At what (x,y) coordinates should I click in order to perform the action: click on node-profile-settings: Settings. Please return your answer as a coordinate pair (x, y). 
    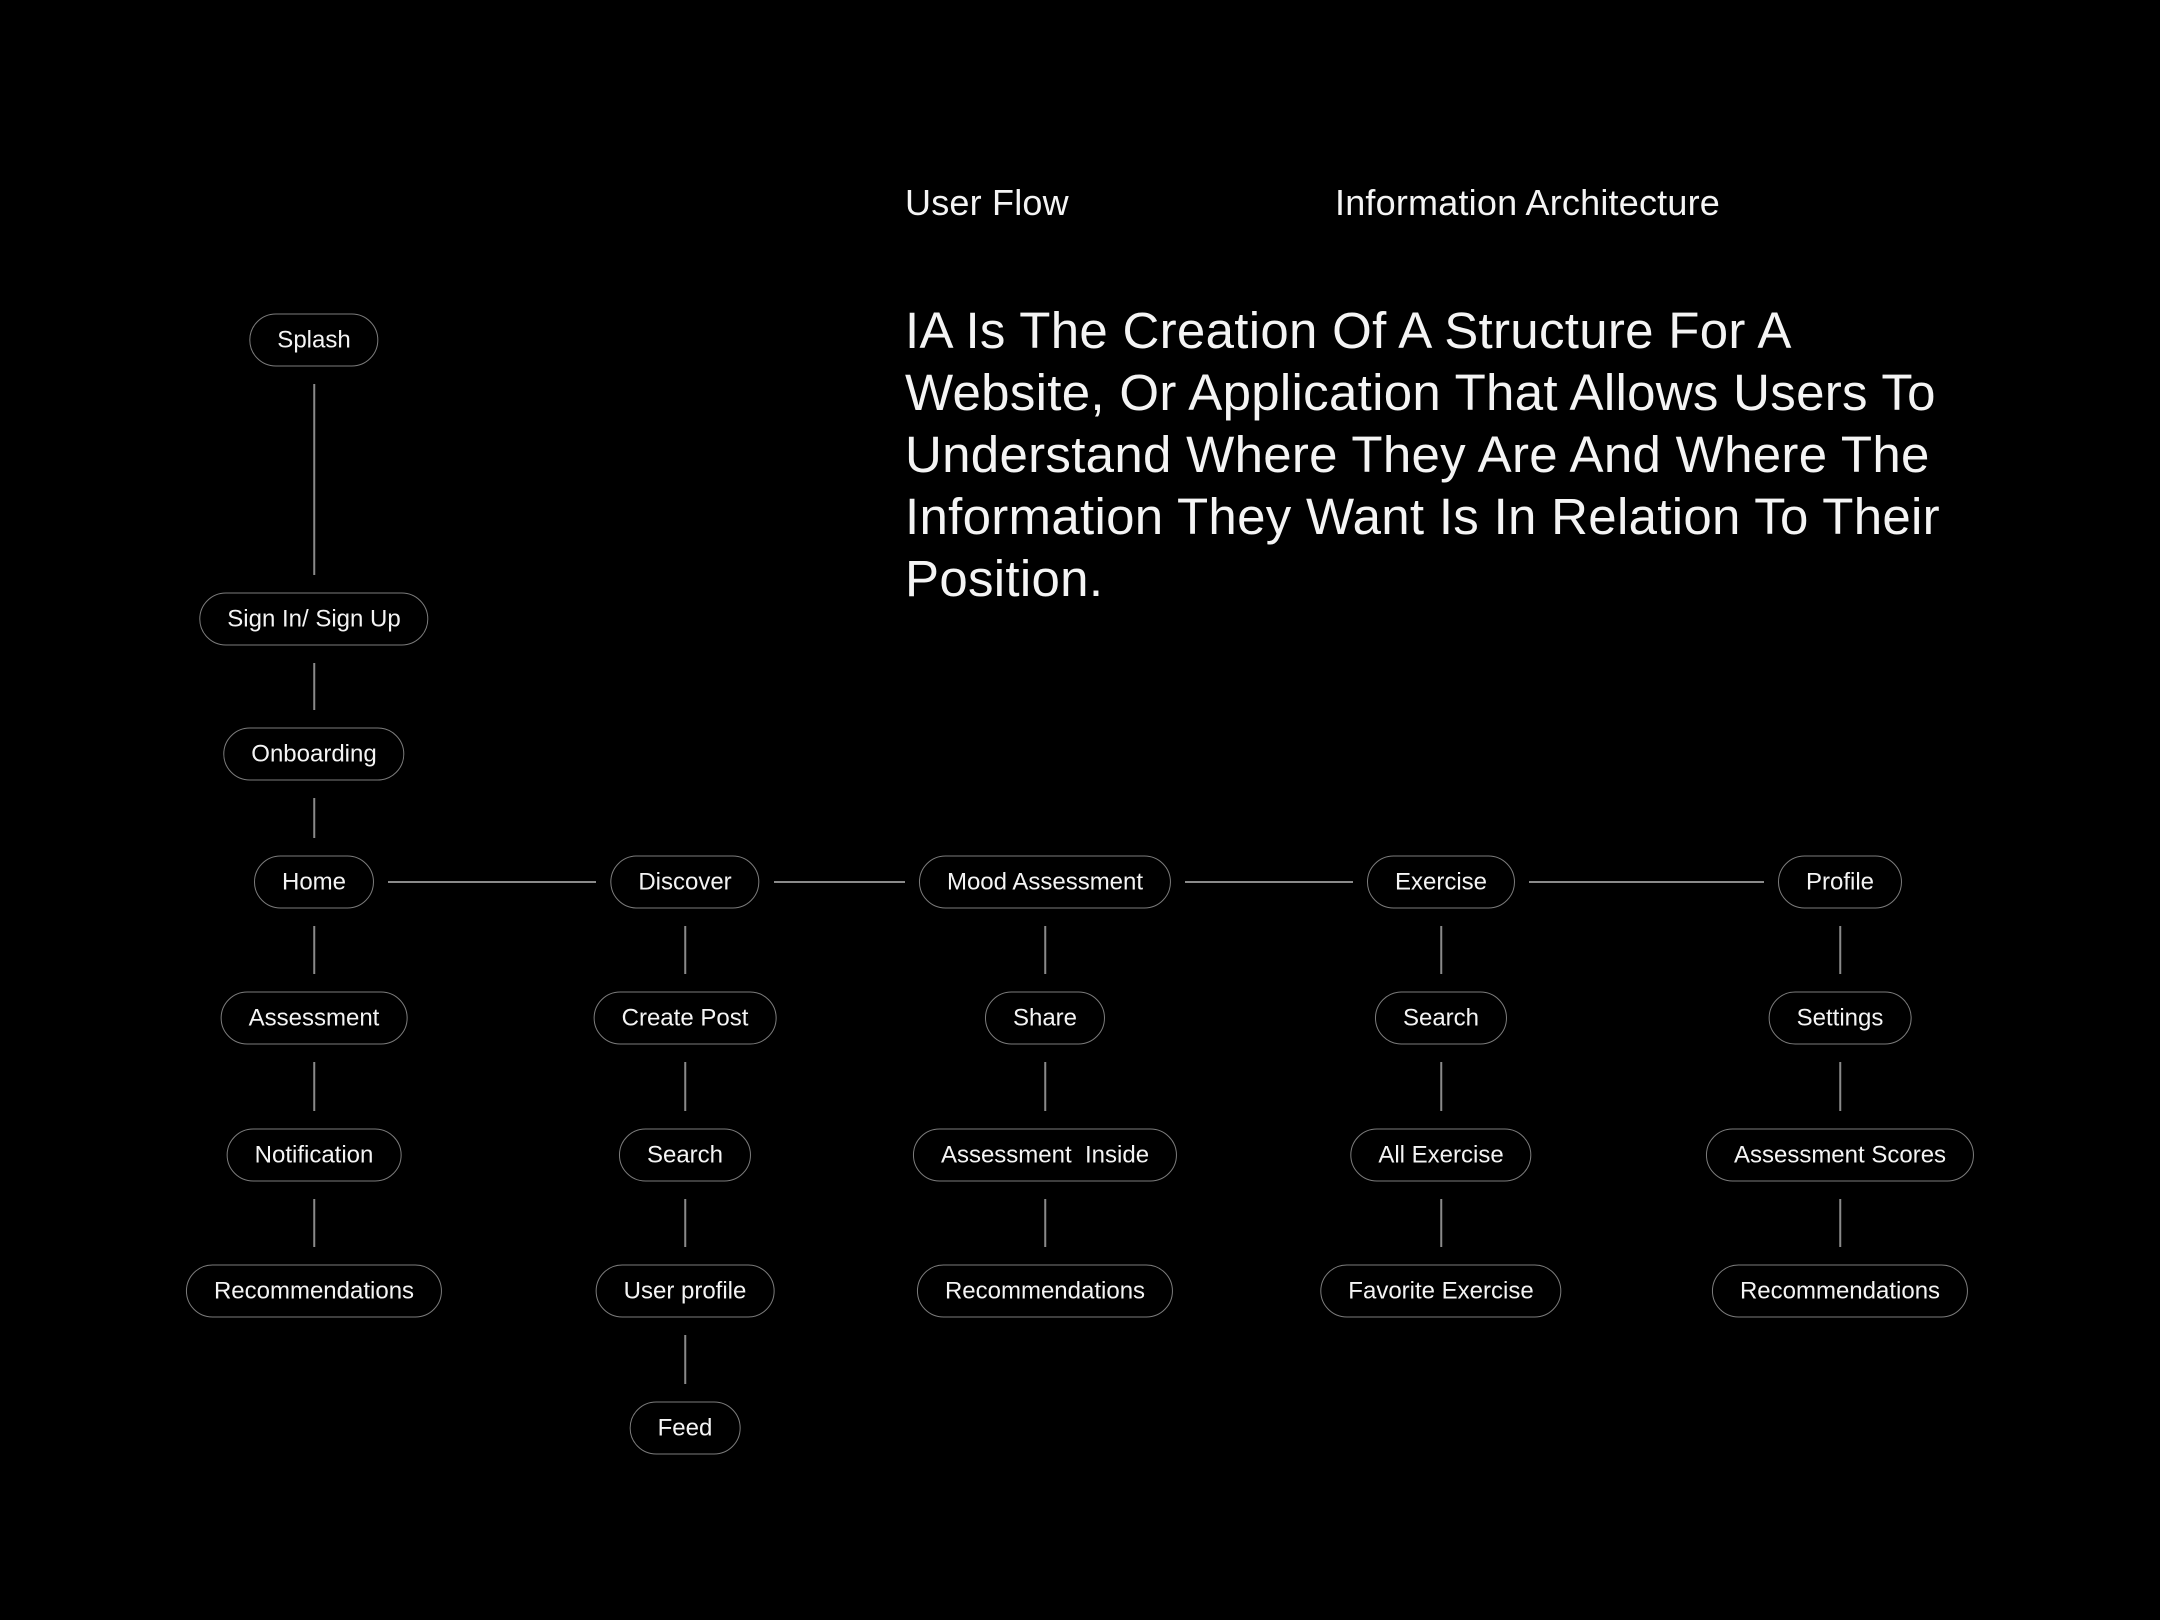
    Looking at the image, I should click on (1840, 1018).